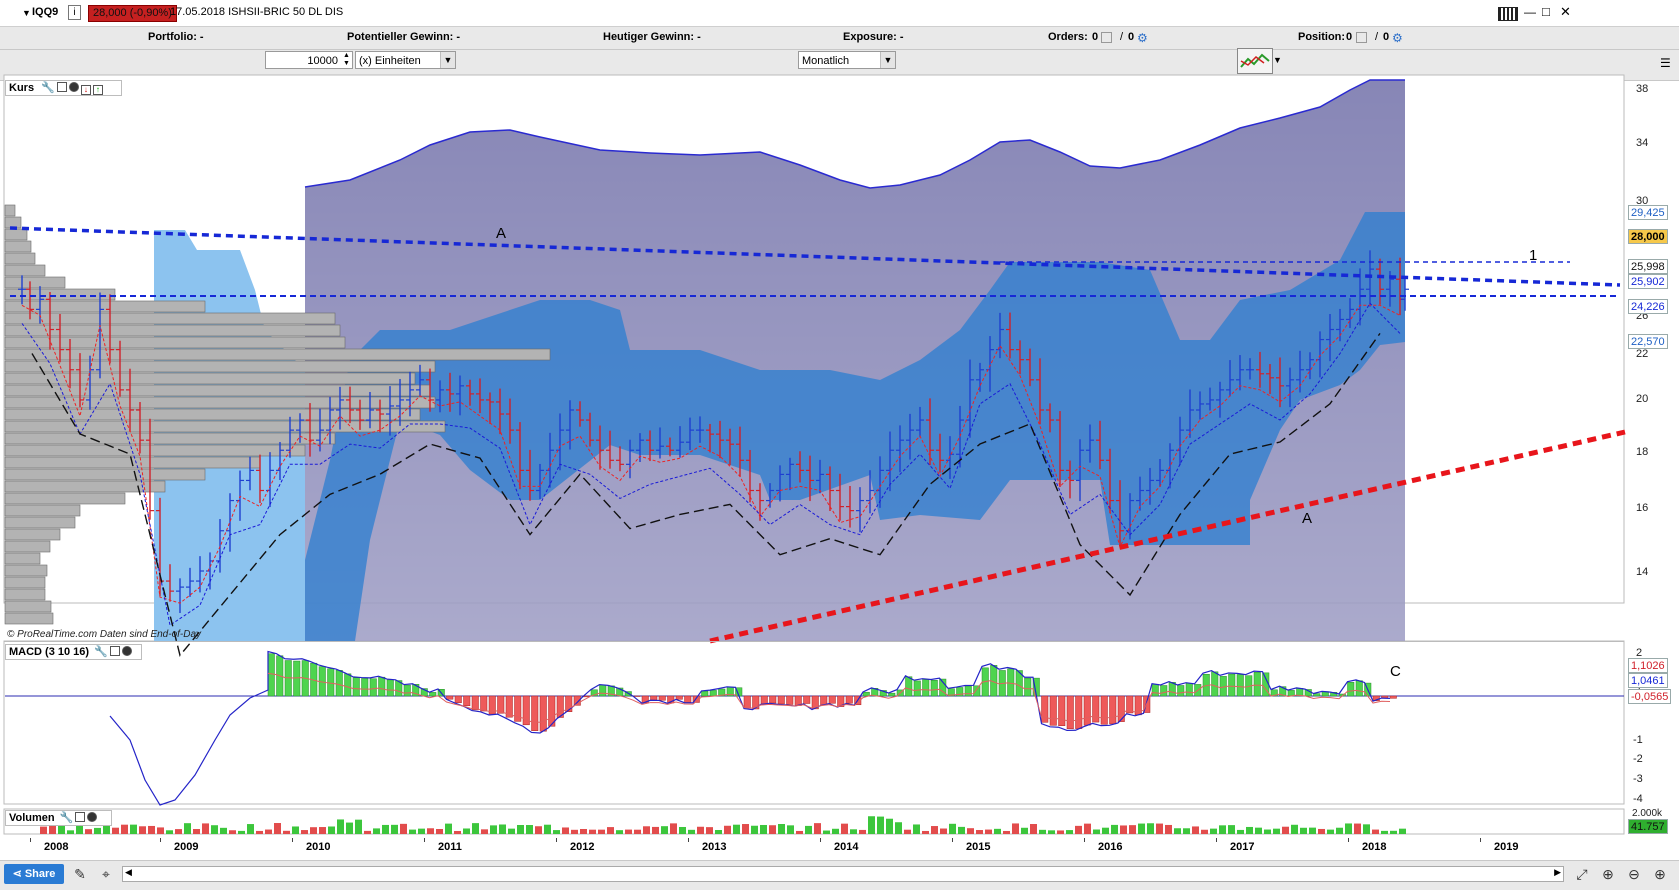 The width and height of the screenshot is (1679, 890). I want to click on minimize-button: —, so click(1530, 12).